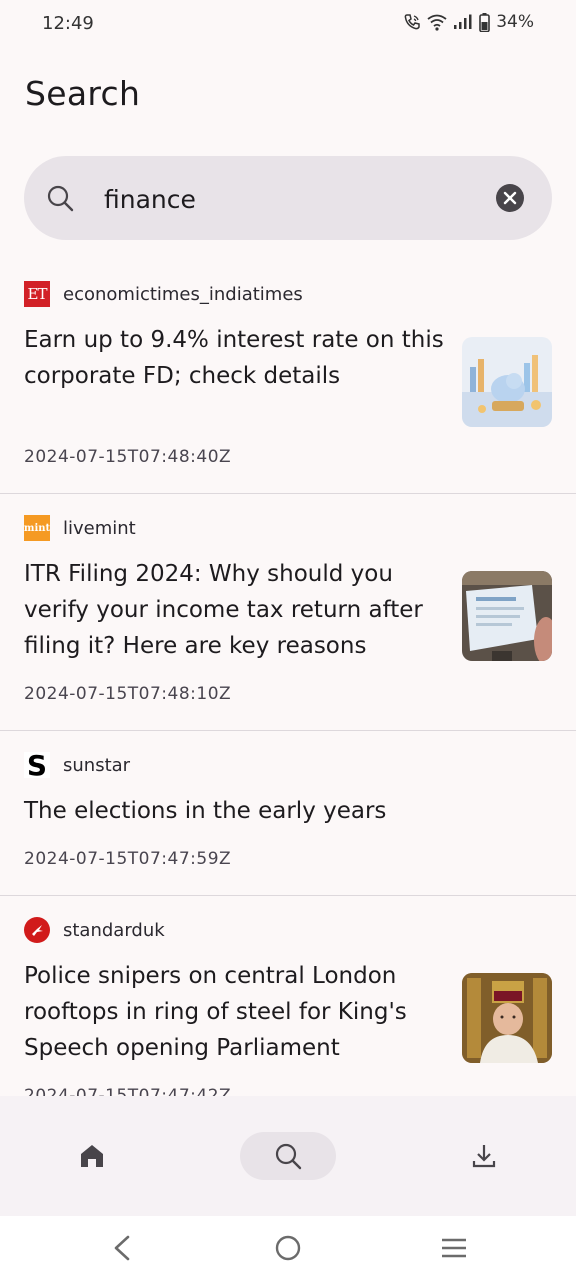 The height and width of the screenshot is (1280, 576). I want to click on livemint-logo: mint, so click(37, 528).